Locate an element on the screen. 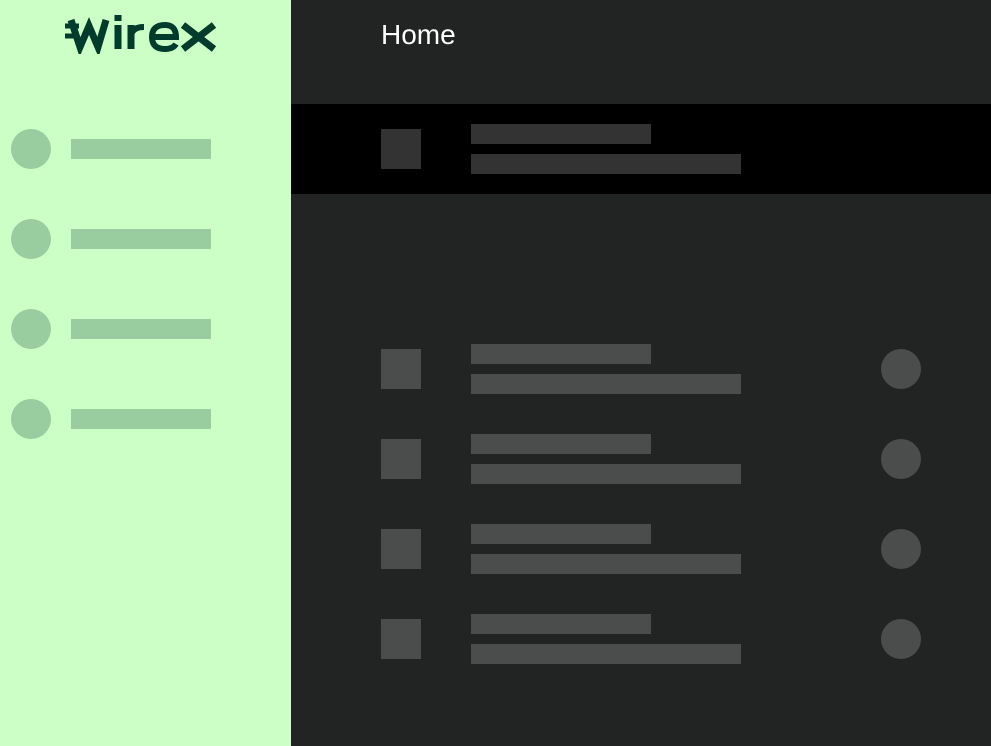 The image size is (991, 746). featured-subtitle-placeholder is located at coordinates (606, 164).